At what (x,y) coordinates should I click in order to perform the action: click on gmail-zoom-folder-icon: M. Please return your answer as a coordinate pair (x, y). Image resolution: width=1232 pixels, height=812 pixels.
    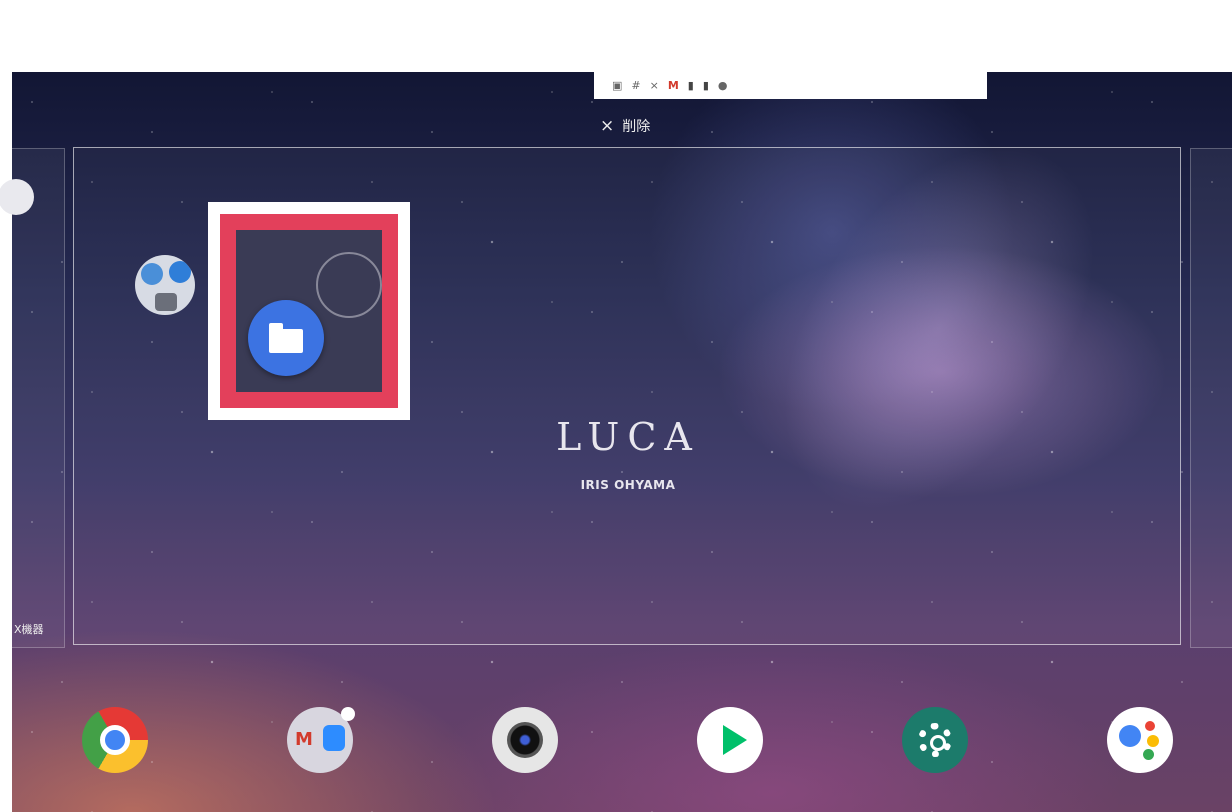
    Looking at the image, I should click on (321, 740).